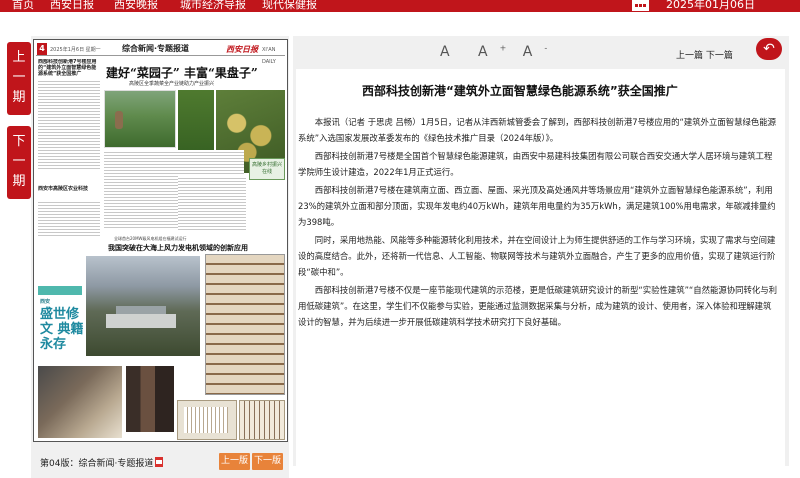  What do you see at coordinates (769, 49) in the screenshot?
I see `back-arrow-icon: ↶` at bounding box center [769, 49].